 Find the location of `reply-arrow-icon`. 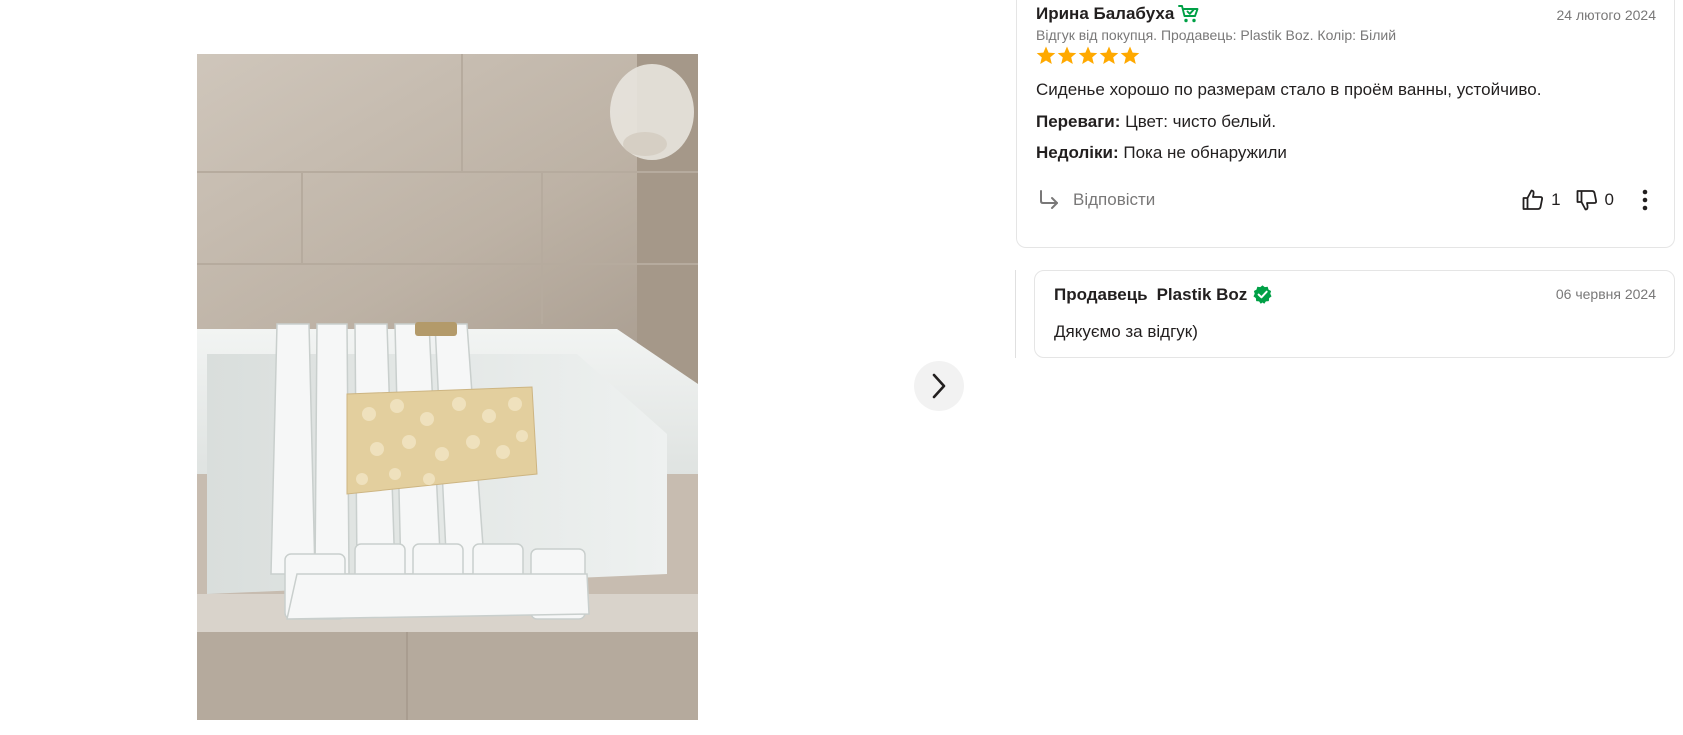

reply-arrow-icon is located at coordinates (1049, 199).